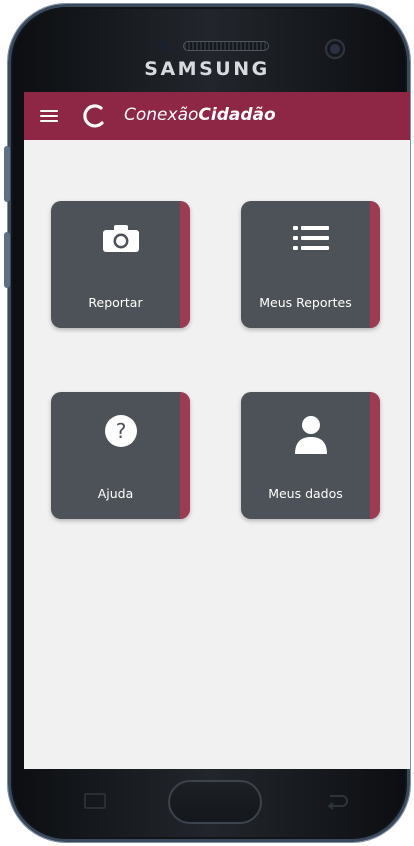 The width and height of the screenshot is (414, 846). What do you see at coordinates (310, 238) in the screenshot?
I see `list-icon` at bounding box center [310, 238].